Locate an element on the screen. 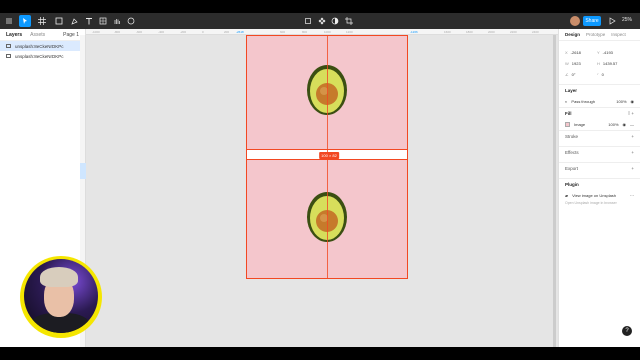 This screenshot has width=640, height=360. ruler-tick: 2400 is located at coordinates (535, 32).